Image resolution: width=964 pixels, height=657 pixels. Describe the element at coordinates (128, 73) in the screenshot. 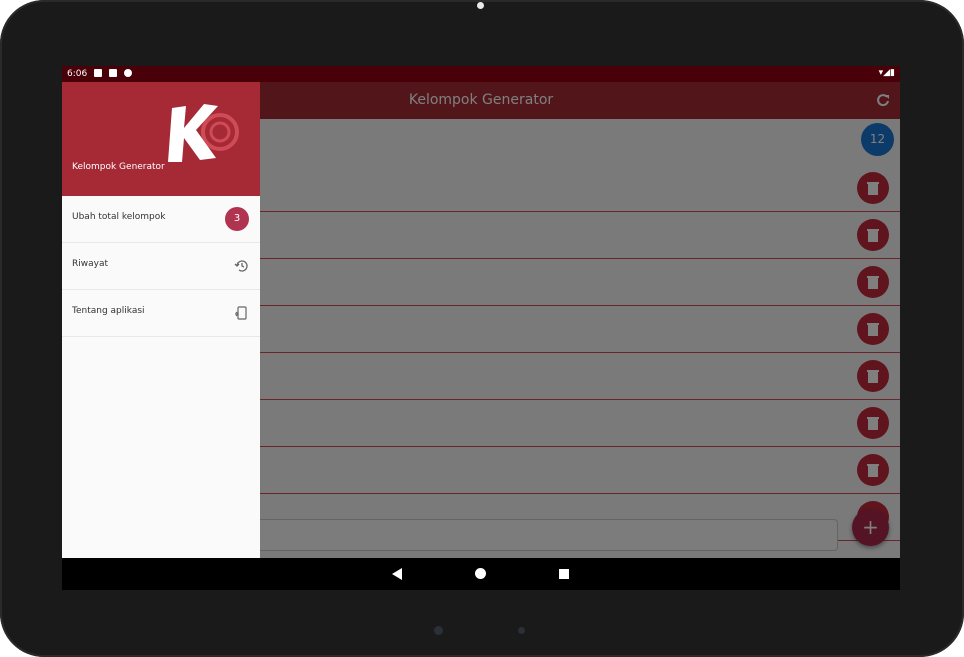

I see `sync-icon` at that location.